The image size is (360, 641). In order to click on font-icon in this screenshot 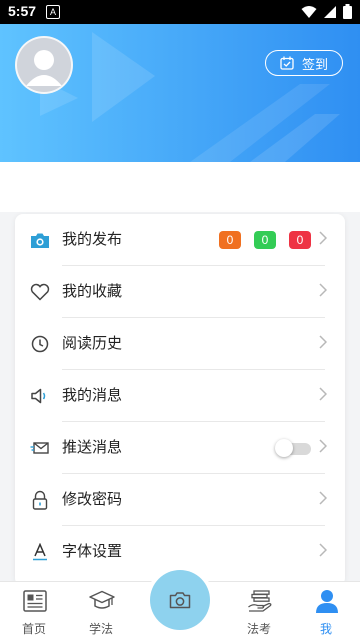, I will do `click(40, 552)`.